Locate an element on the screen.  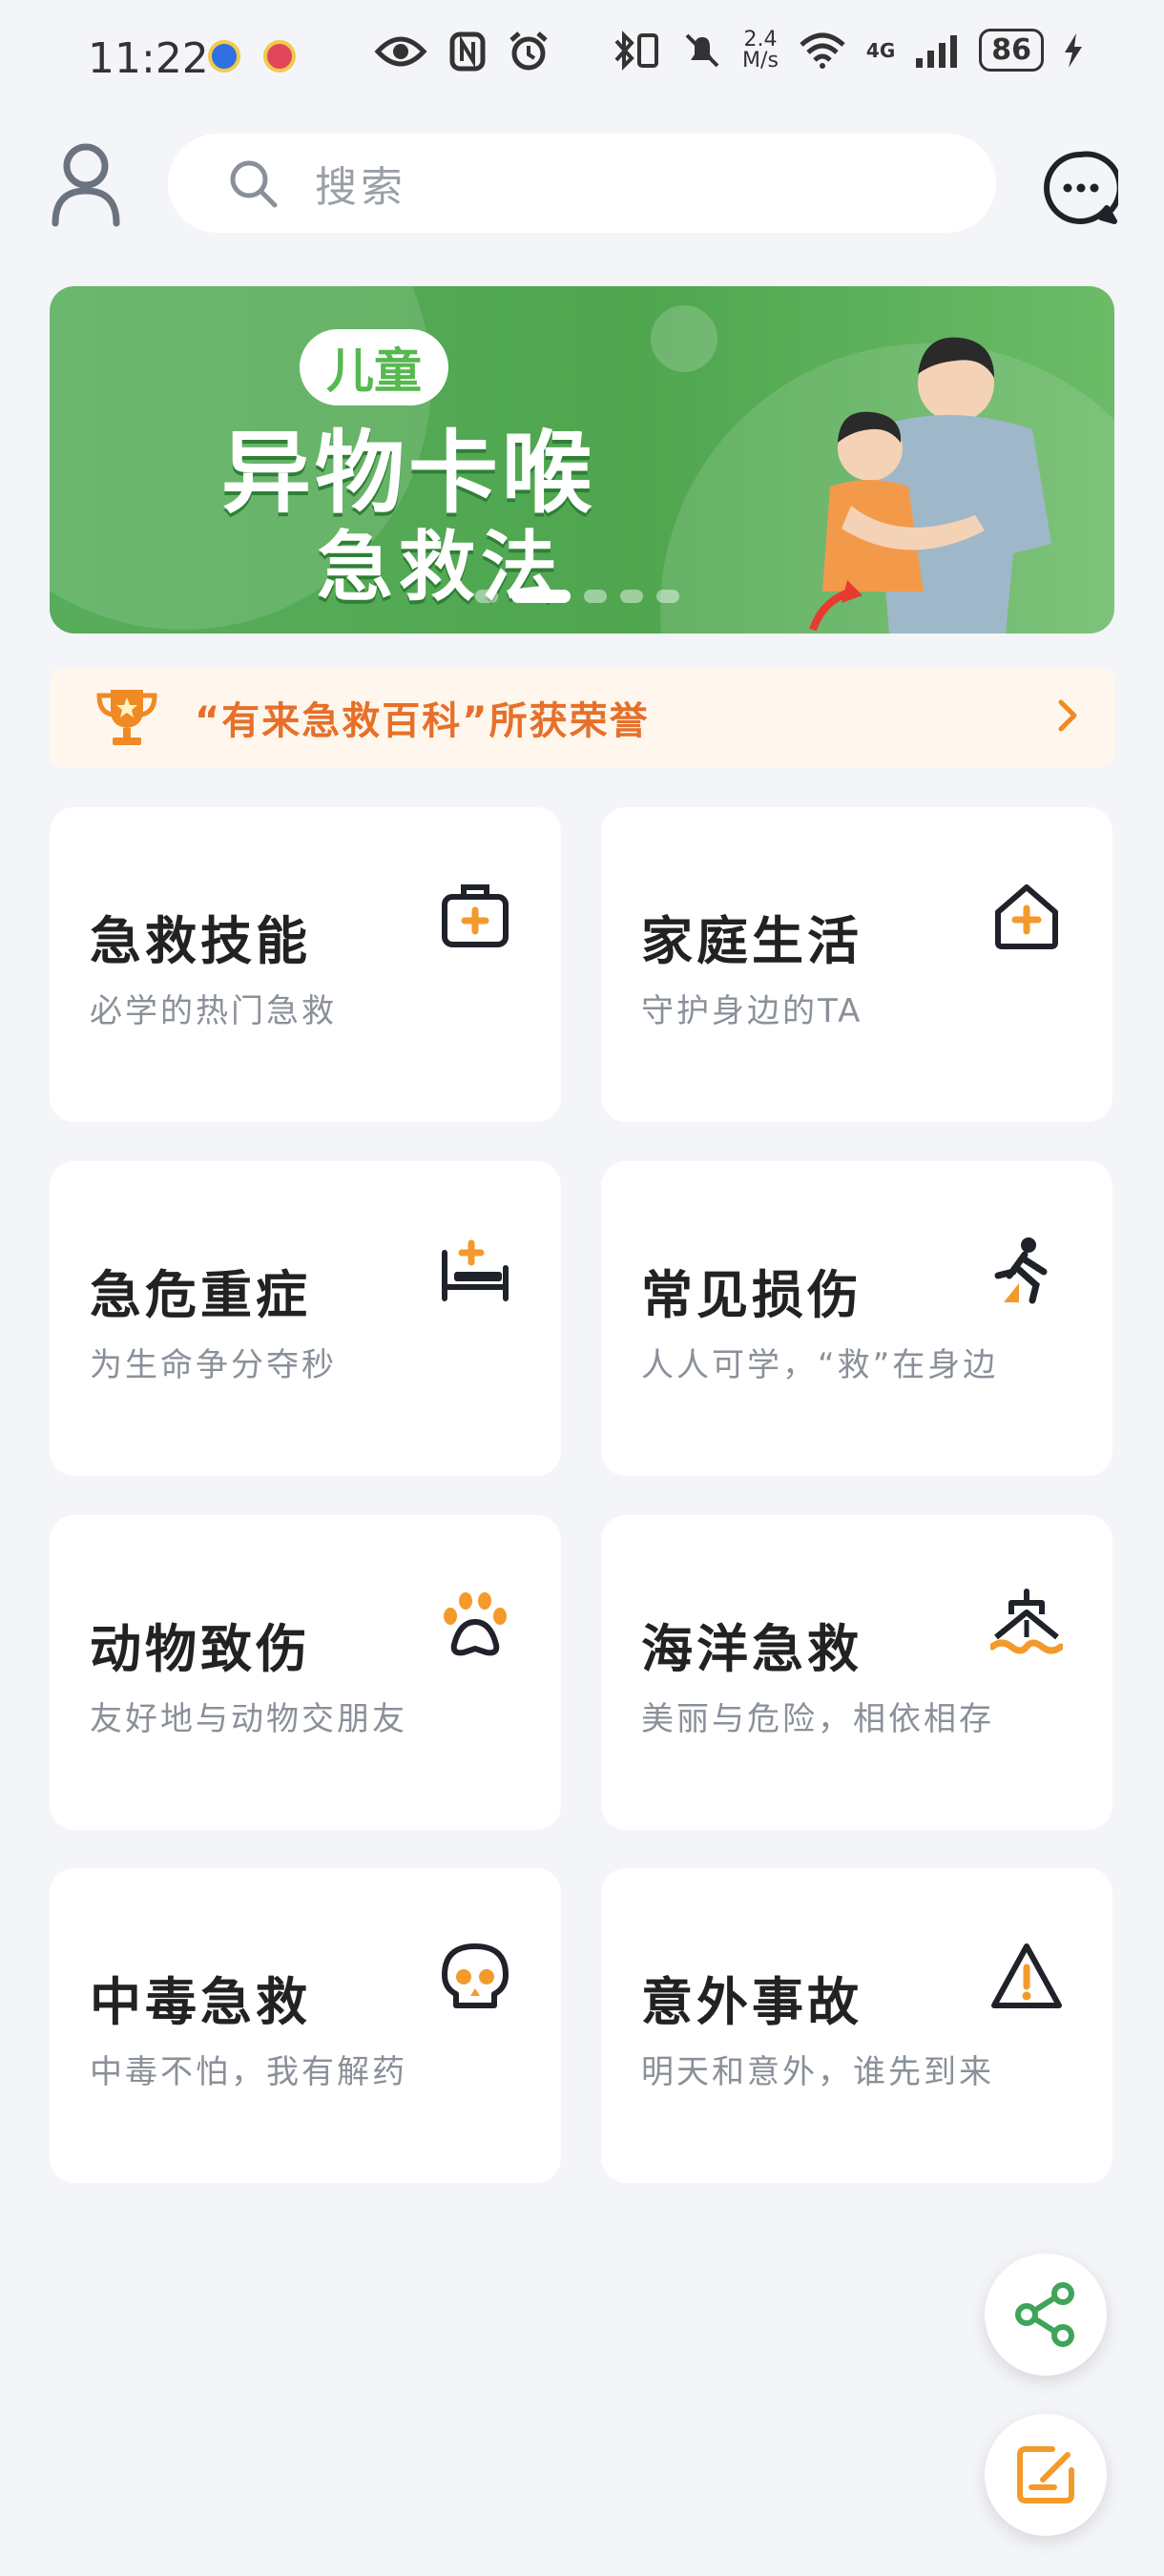
trophy-icon is located at coordinates (127, 717).